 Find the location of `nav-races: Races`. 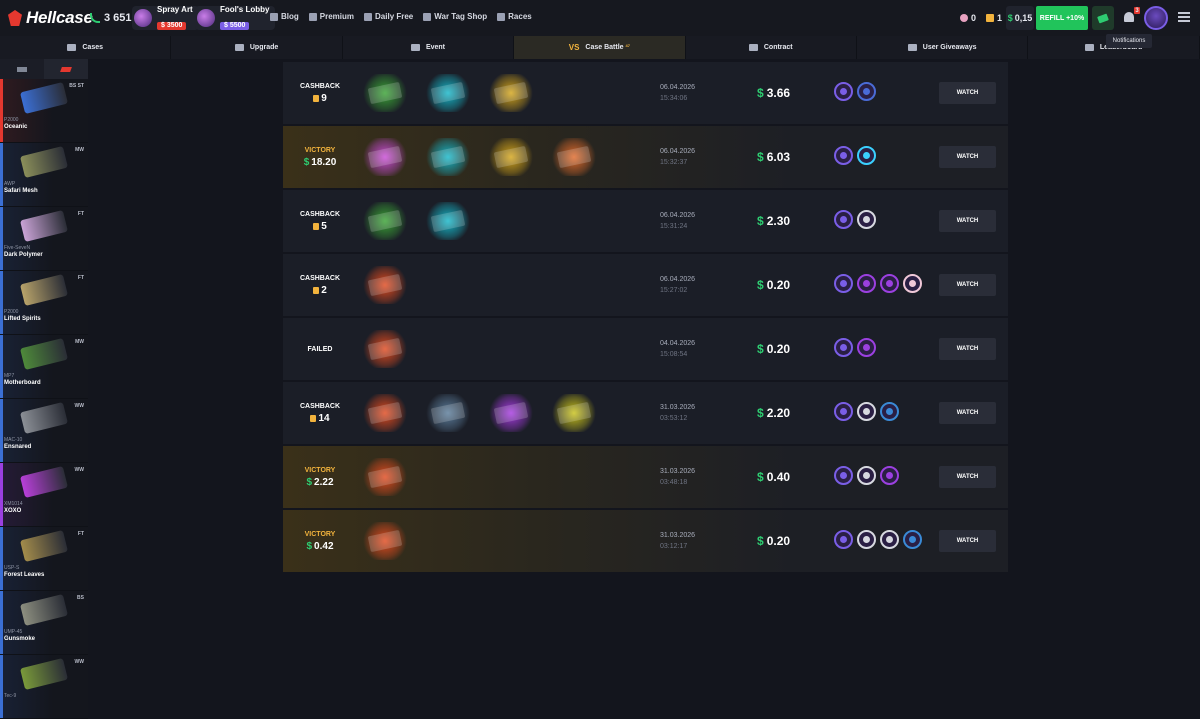

nav-races: Races is located at coordinates (514, 16).